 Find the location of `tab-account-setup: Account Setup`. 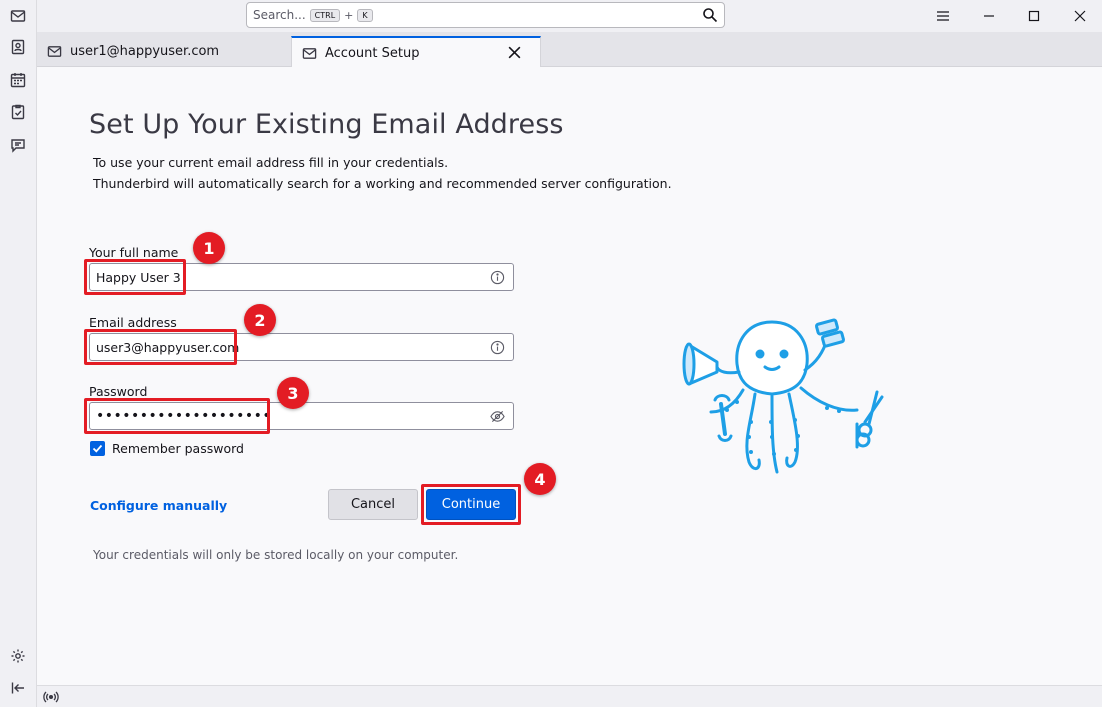

tab-account-setup: Account Setup is located at coordinates (416, 52).